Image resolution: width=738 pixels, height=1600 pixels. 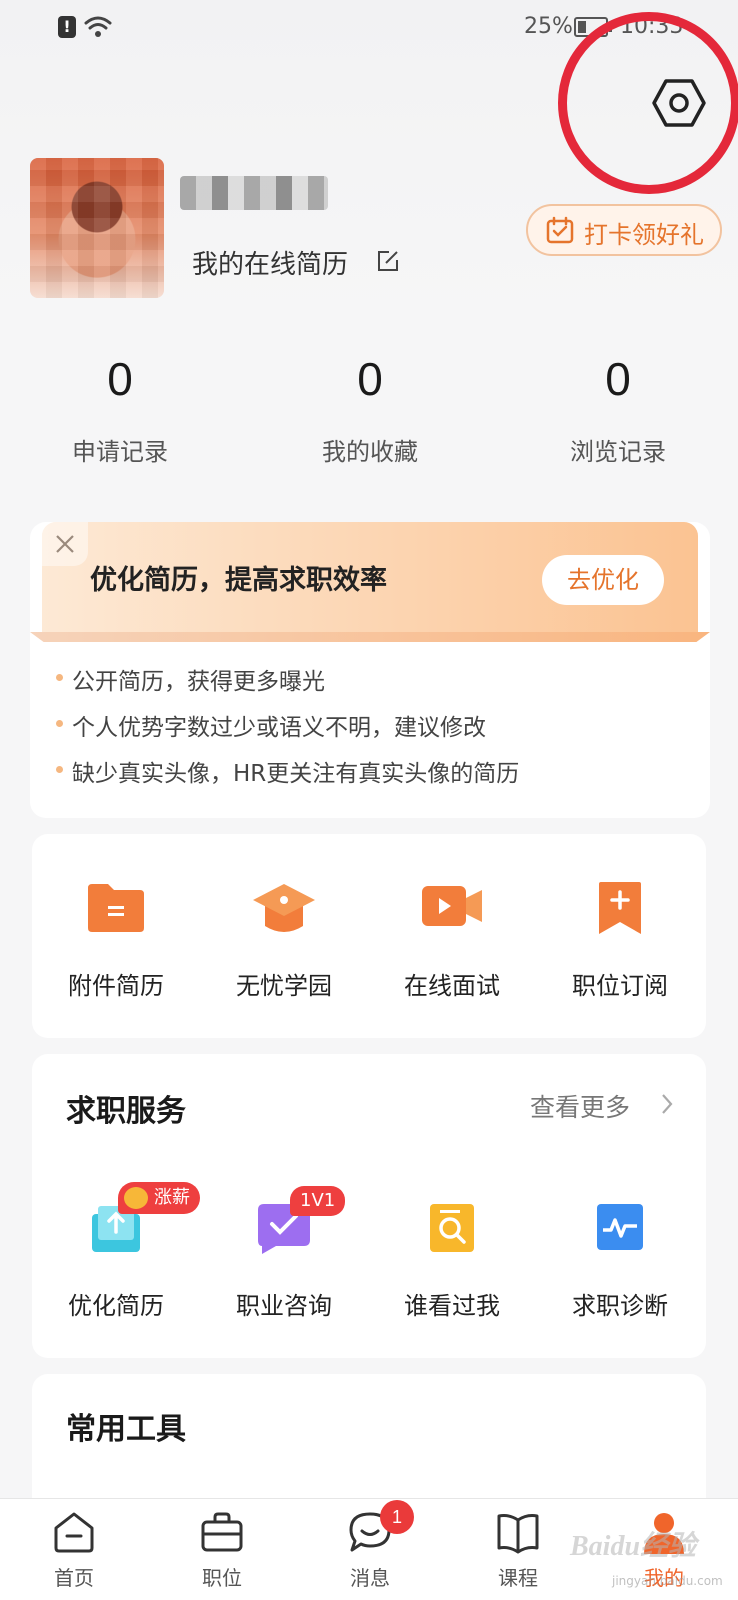 I want to click on nav-label: 首页, so click(x=74, y=1578).